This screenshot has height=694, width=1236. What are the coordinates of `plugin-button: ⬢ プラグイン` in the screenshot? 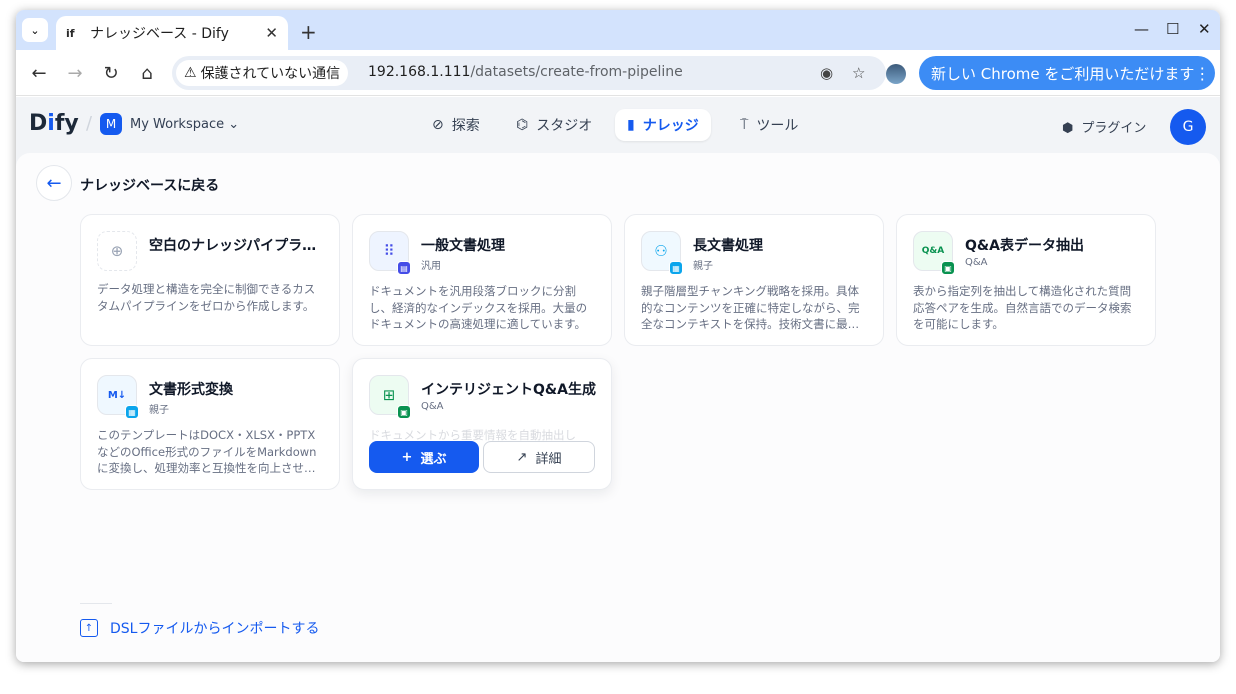 It's located at (1104, 126).